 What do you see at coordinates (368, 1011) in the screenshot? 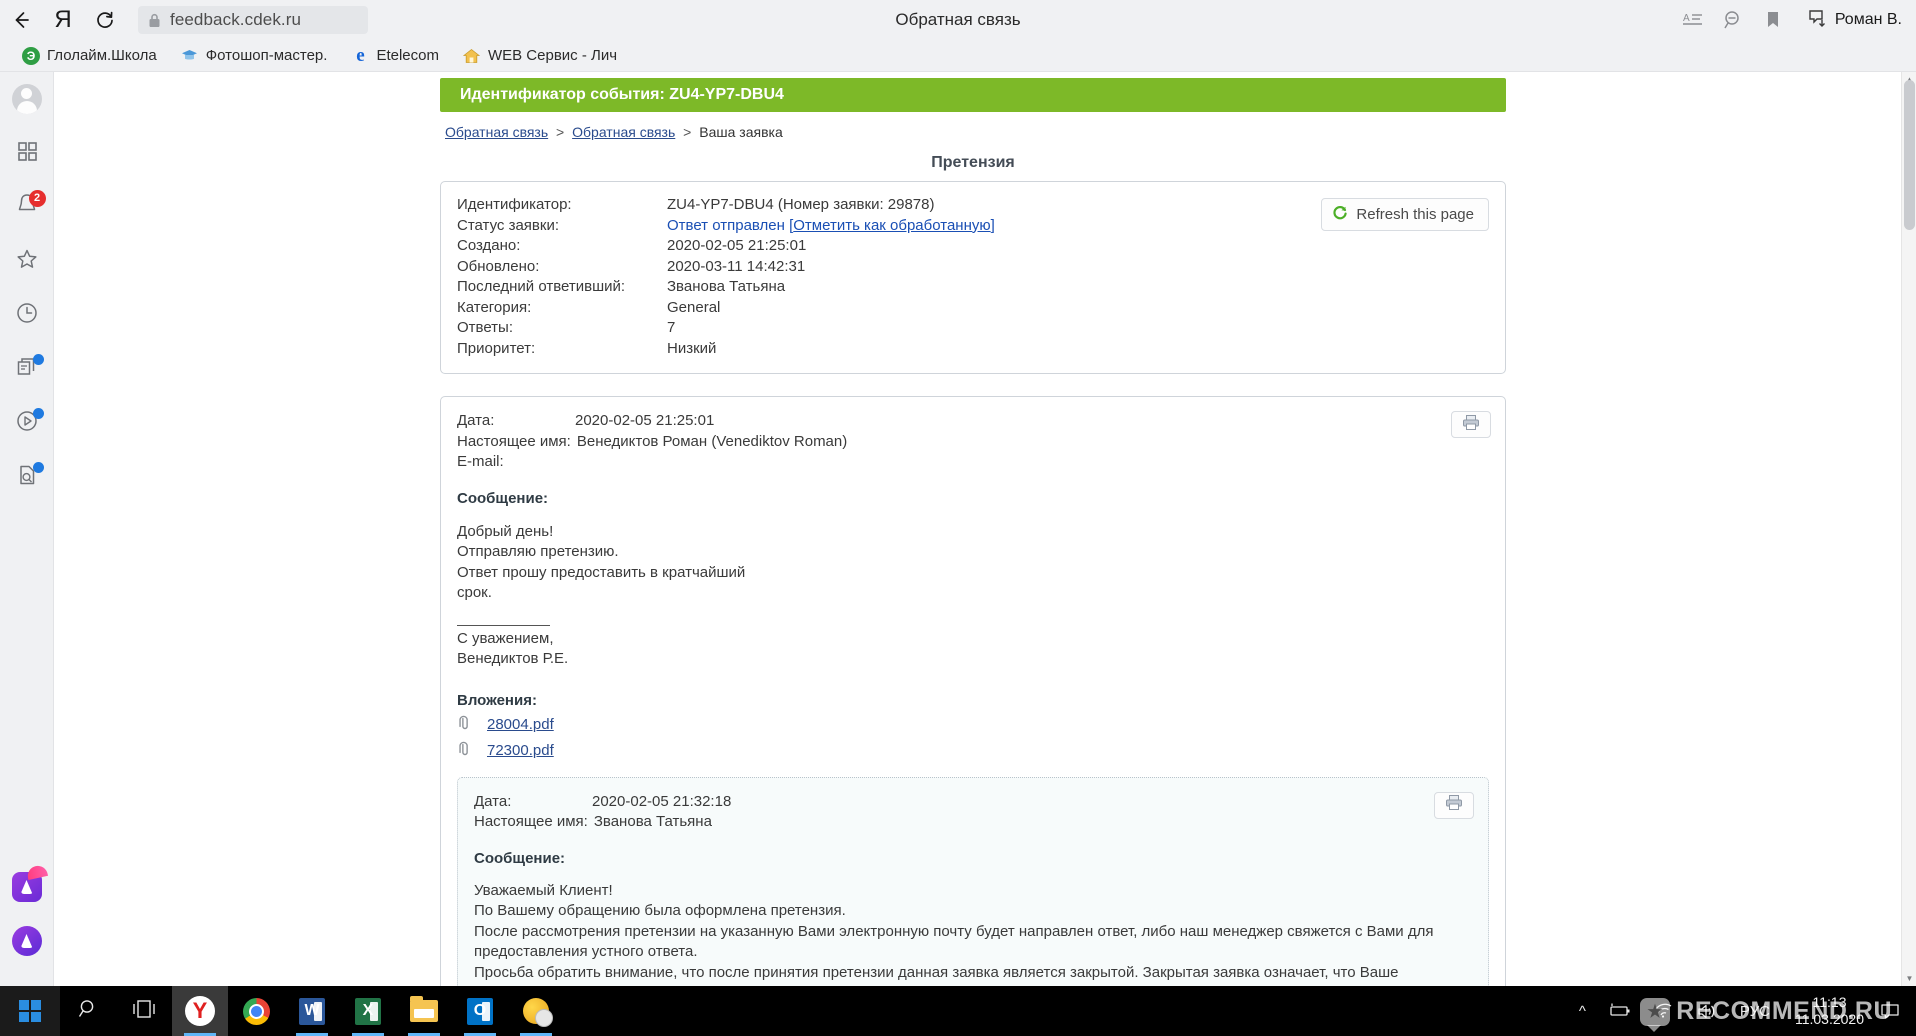
I see `taskbar-ms-excel: X` at bounding box center [368, 1011].